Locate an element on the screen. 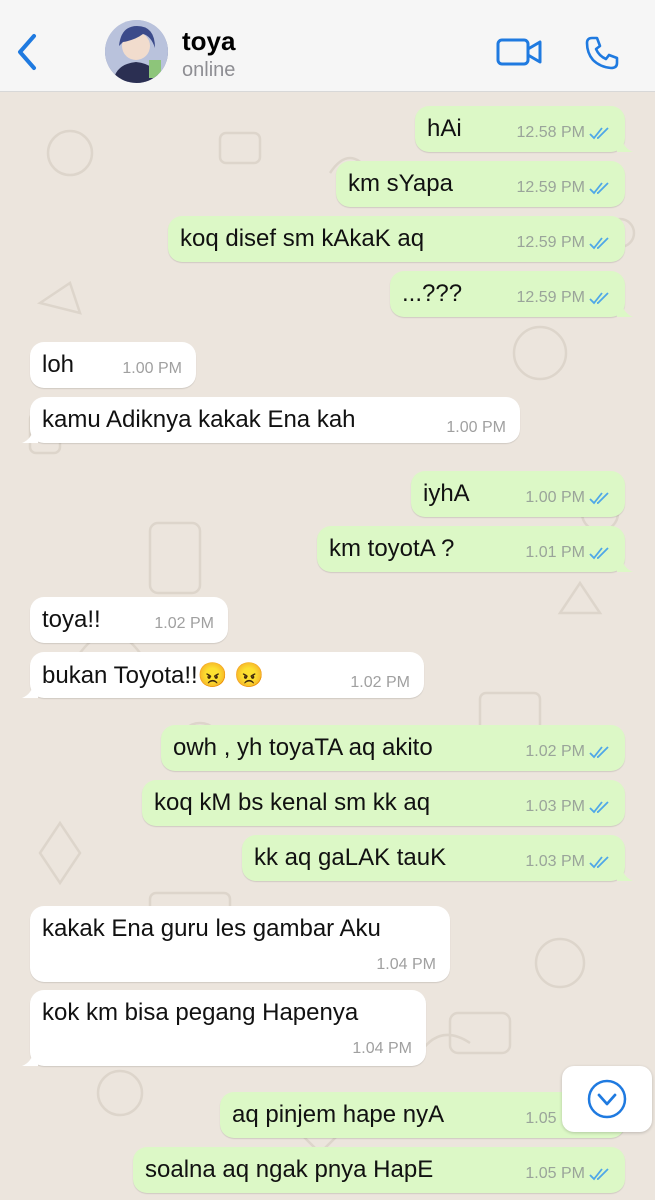 This screenshot has height=1200, width=655. message-outgoing: koq kM bs kenal sm kk aq 1.03 PM is located at coordinates (383, 803).